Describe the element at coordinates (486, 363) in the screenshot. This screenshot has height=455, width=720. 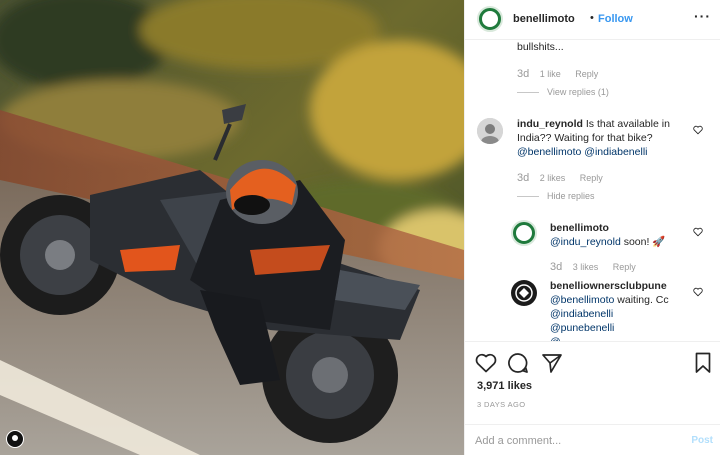
I see `heart-icon` at that location.